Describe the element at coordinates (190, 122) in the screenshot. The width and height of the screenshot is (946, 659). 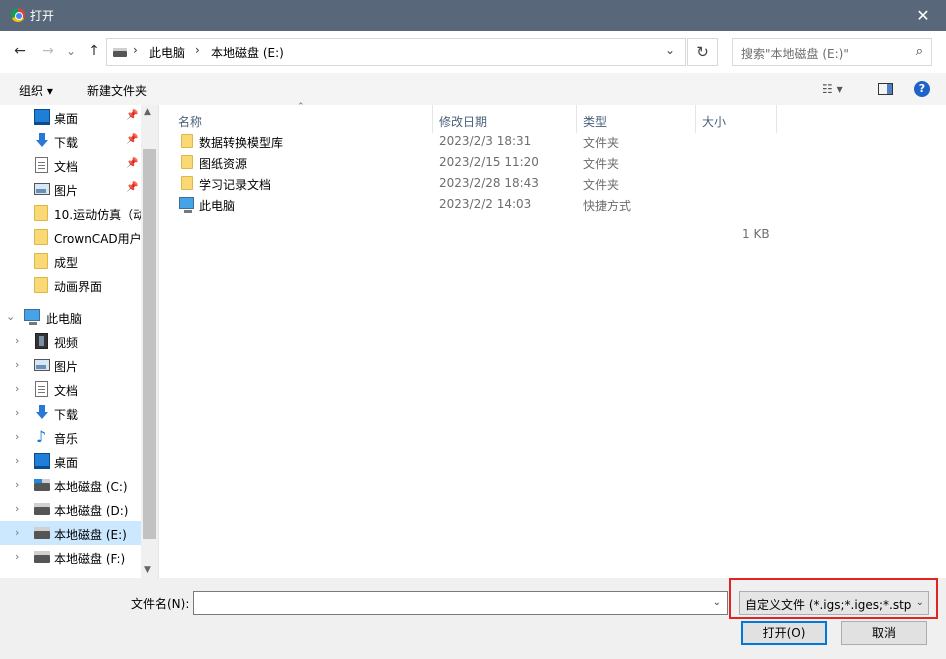
I see `column-header-label: 名称` at that location.